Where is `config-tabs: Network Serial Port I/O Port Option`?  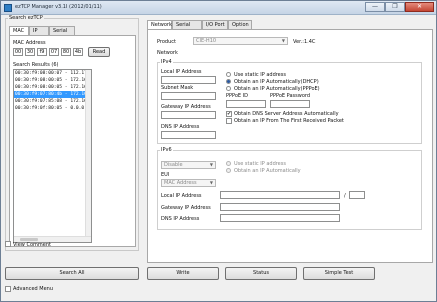 config-tabs: Network Serial Port I/O Port Option is located at coordinates (207, 28).